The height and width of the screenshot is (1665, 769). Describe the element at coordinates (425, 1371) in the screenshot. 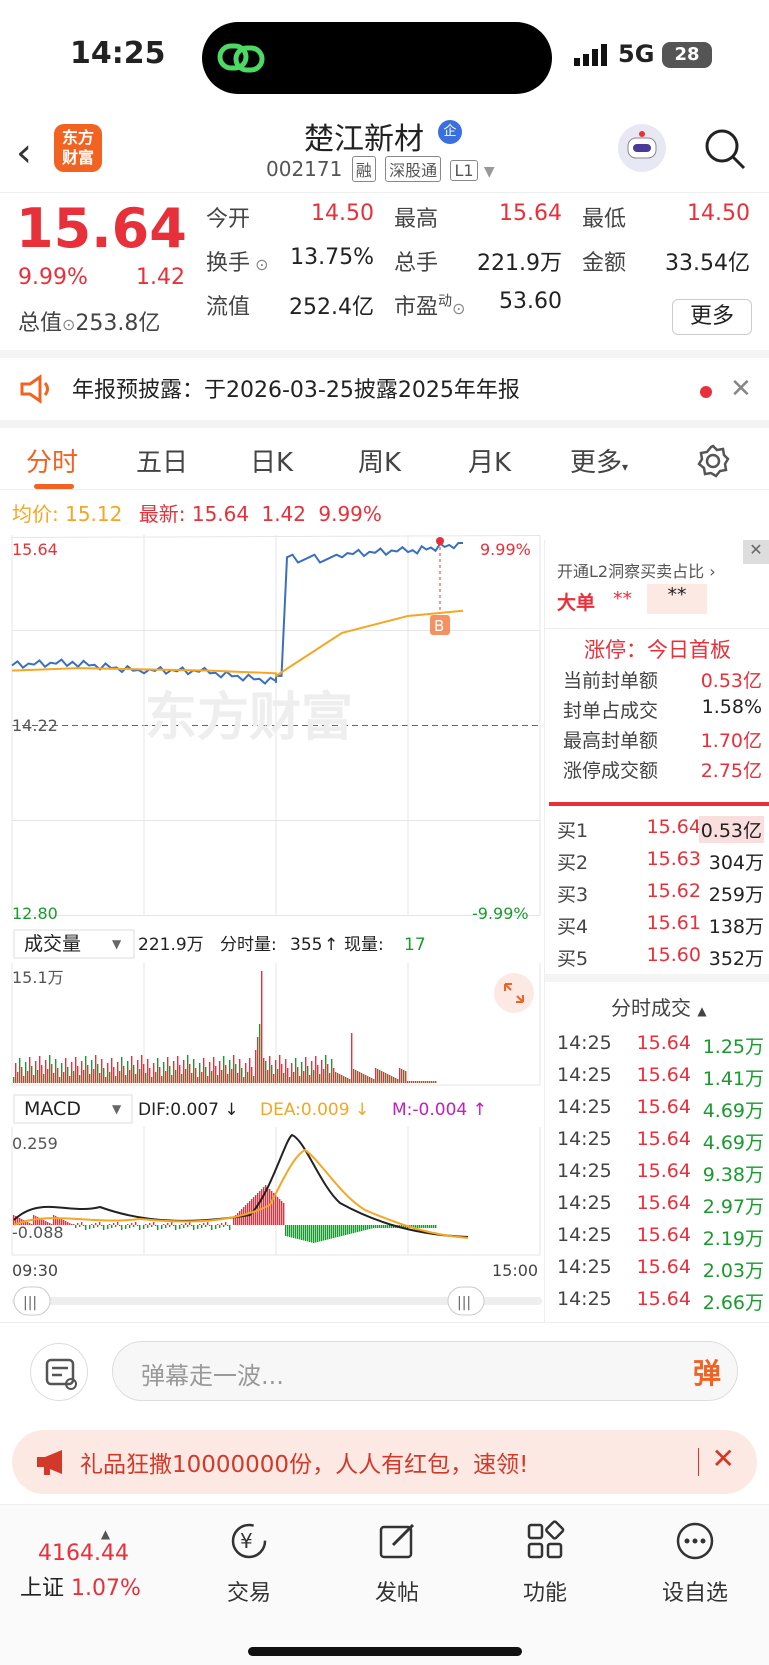

I see `danmaku-input: 弹幕走一波... 弹` at that location.